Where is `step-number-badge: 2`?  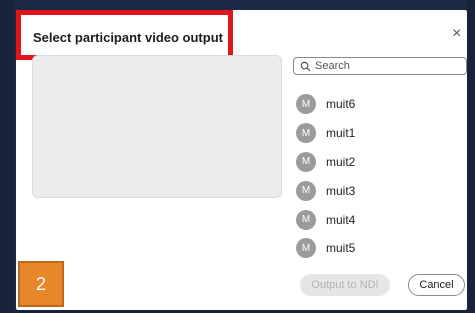
step-number-badge: 2 is located at coordinates (41, 284).